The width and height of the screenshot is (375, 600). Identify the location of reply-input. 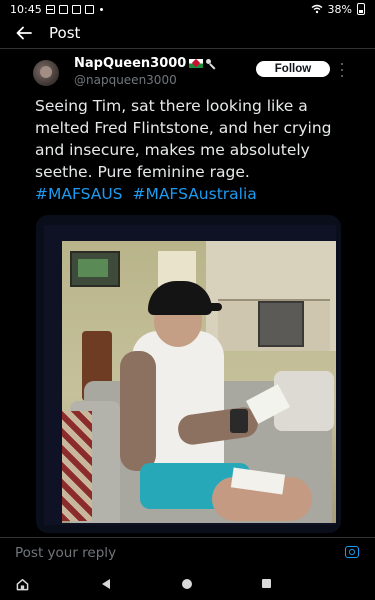
(170, 553).